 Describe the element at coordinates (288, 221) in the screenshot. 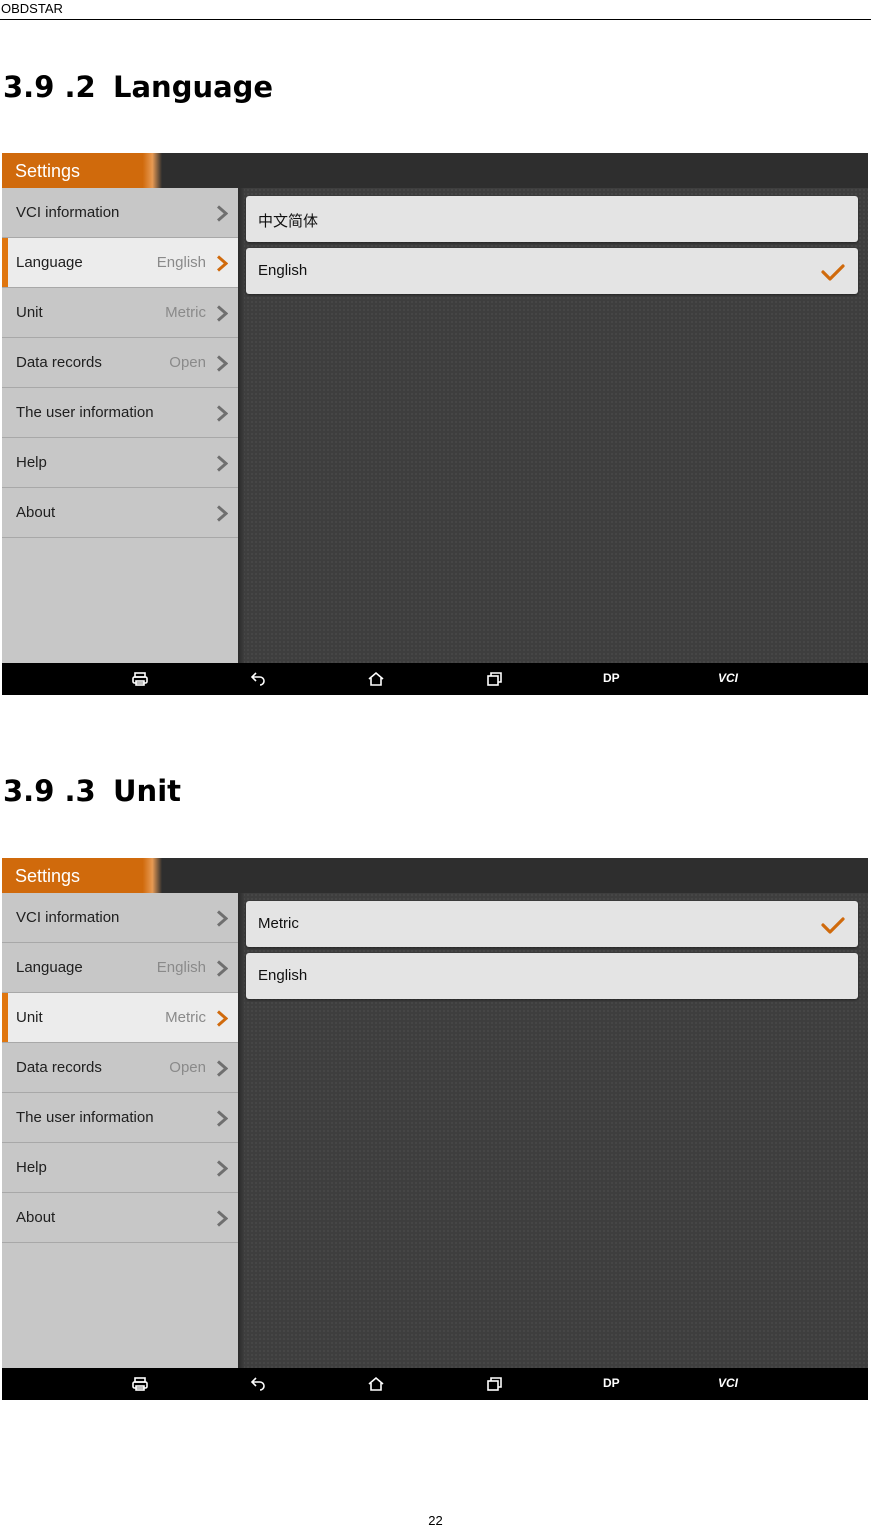

I see `option-label: 中文简体` at that location.